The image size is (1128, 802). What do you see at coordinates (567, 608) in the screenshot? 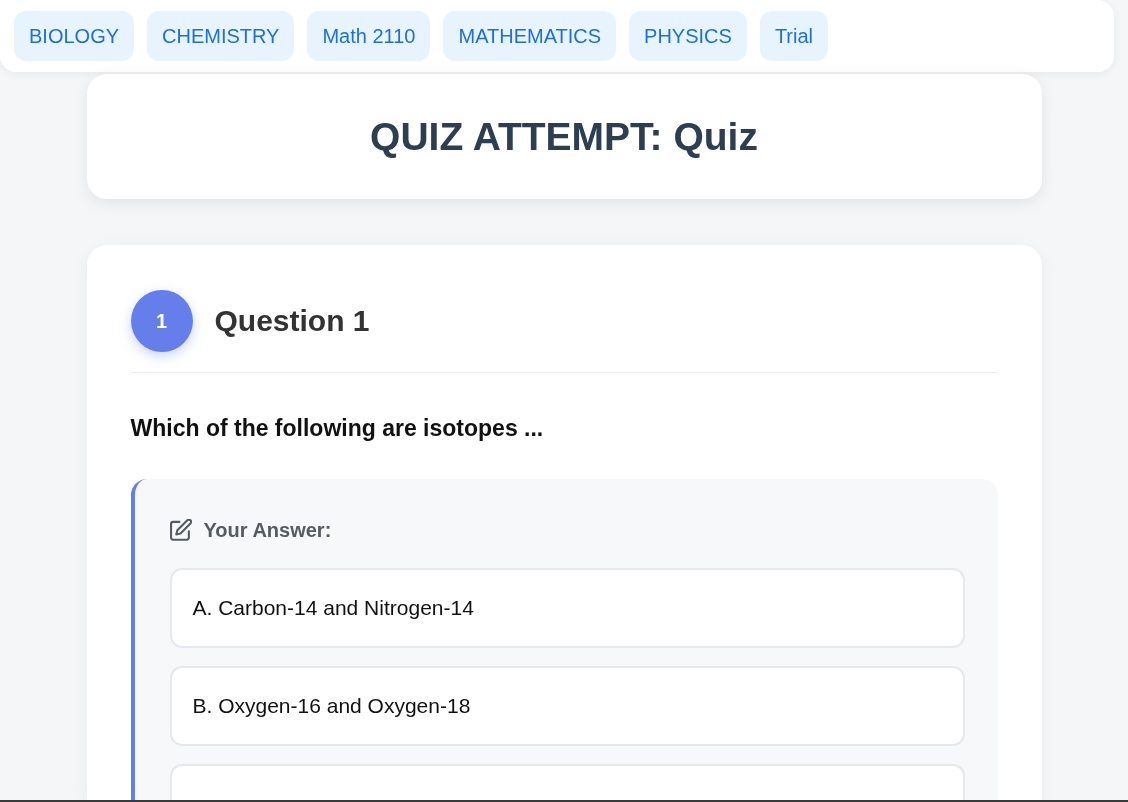
I see `answer-option: A. Carbon-14 and Nitrogen-14` at bounding box center [567, 608].